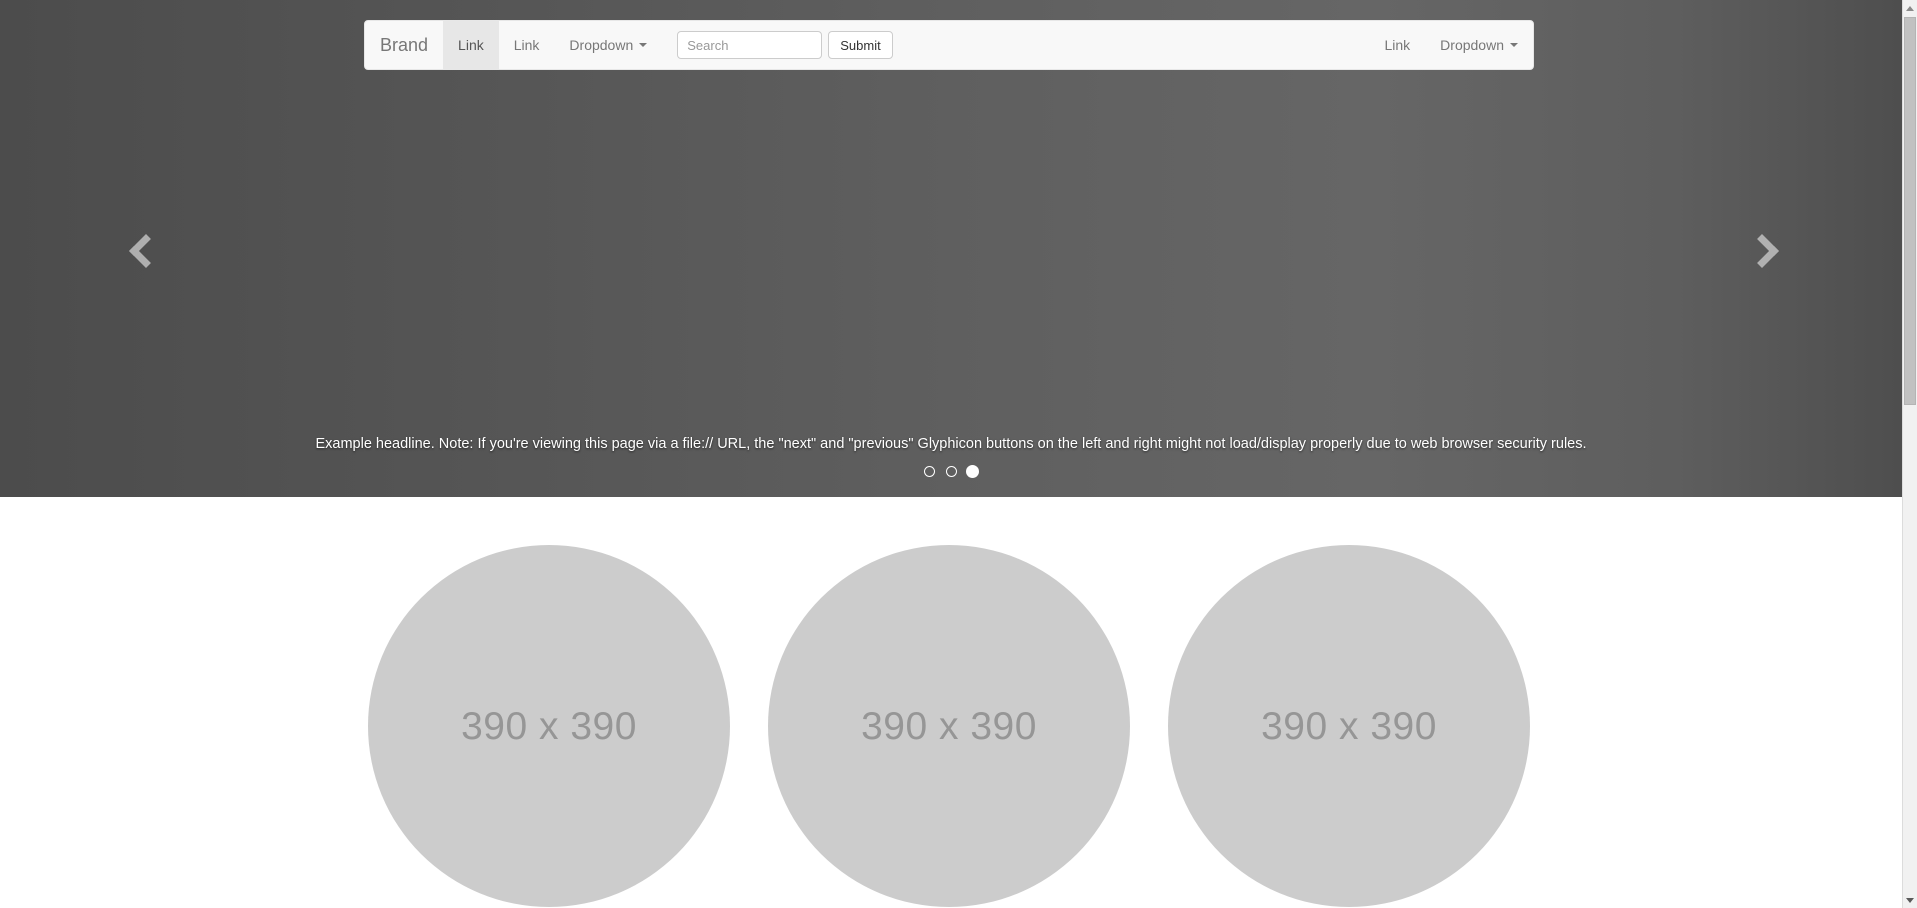  What do you see at coordinates (143, 249) in the screenshot?
I see `chevron-left-icon` at bounding box center [143, 249].